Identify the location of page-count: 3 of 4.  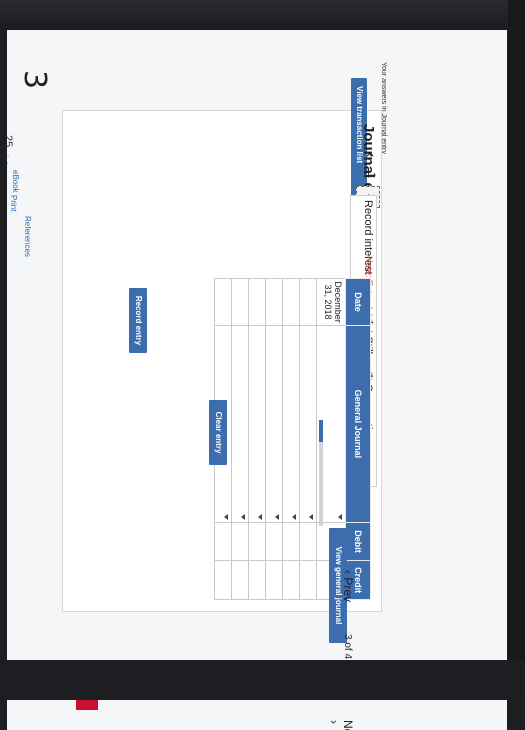
(347, 646).